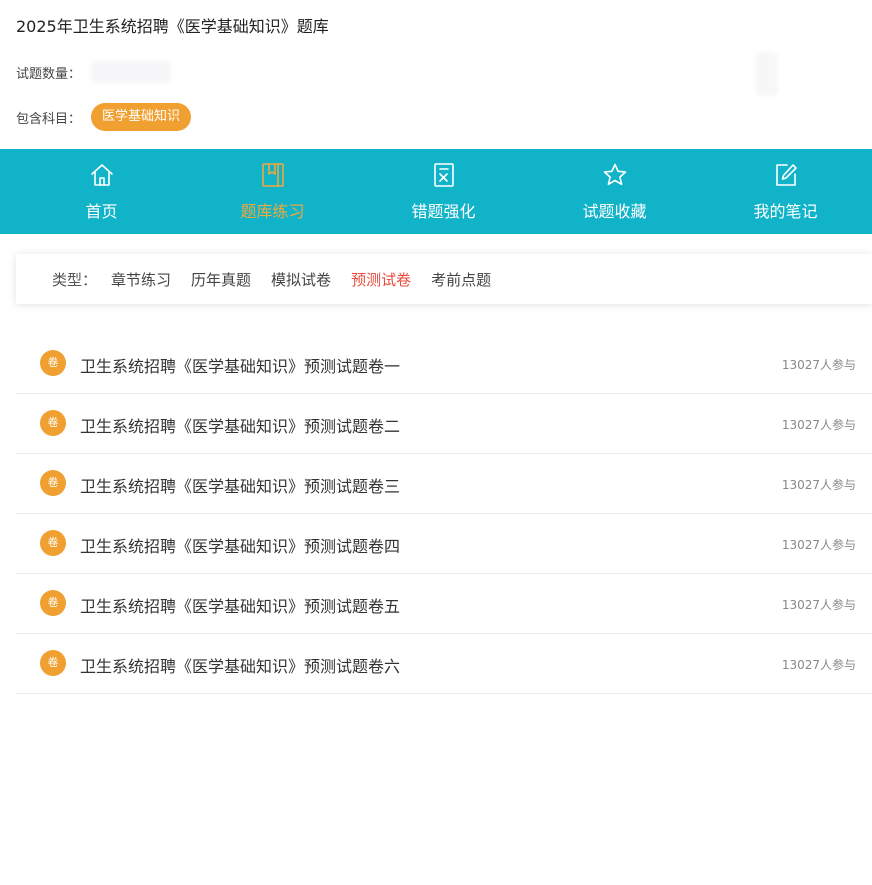 This screenshot has width=872, height=885. What do you see at coordinates (785, 191) in the screenshot?
I see `nav-item-notes: 我的笔记` at bounding box center [785, 191].